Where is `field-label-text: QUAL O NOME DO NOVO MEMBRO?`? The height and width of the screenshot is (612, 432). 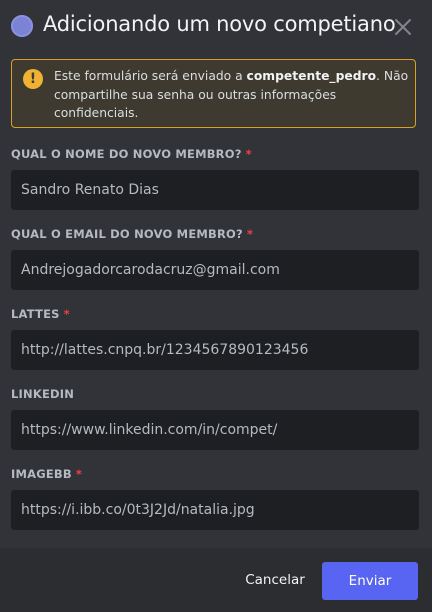 field-label-text: QUAL O NOME DO NOVO MEMBRO? is located at coordinates (126, 154).